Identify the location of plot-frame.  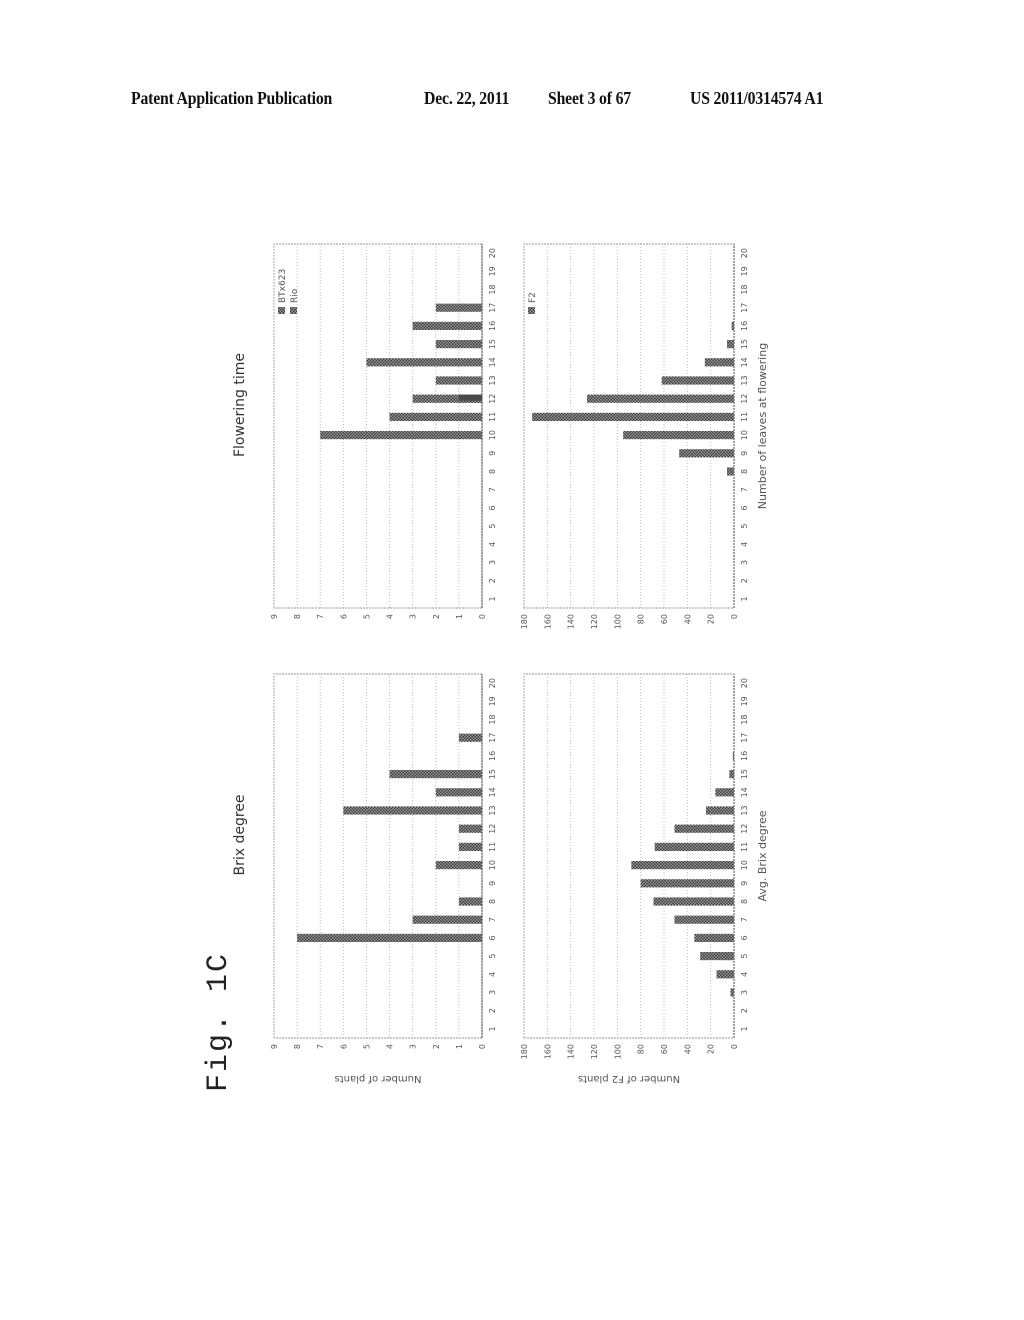
(629, 856).